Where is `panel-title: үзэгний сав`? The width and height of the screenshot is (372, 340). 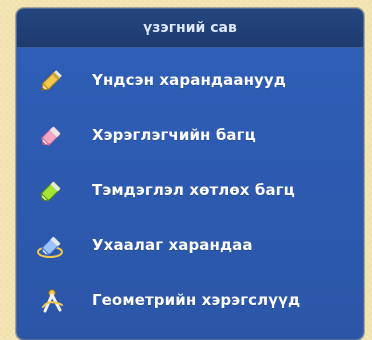 panel-title: үзэгний сав is located at coordinates (190, 28).